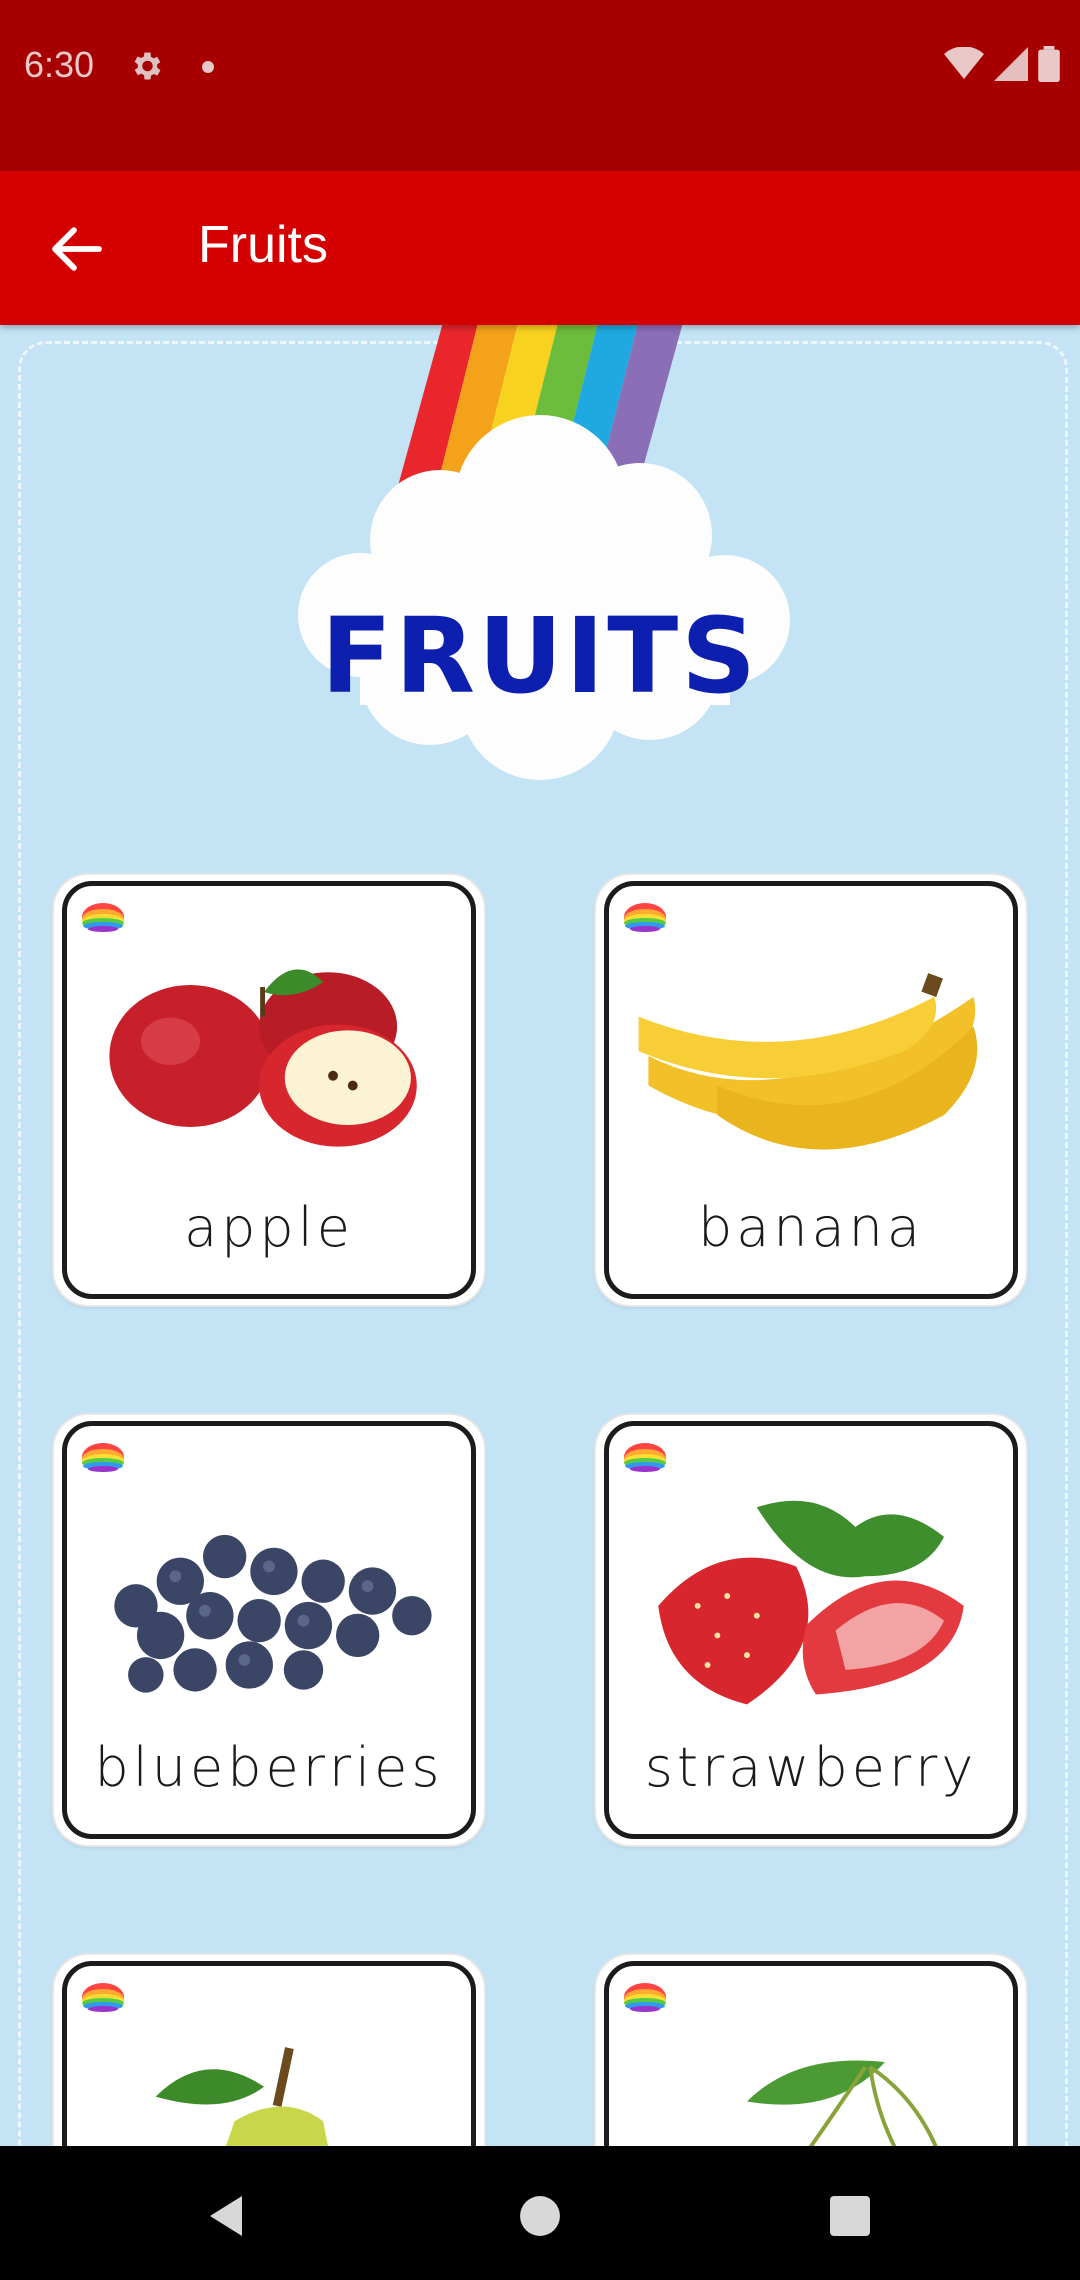  I want to click on card-frame: apple, so click(269, 1090).